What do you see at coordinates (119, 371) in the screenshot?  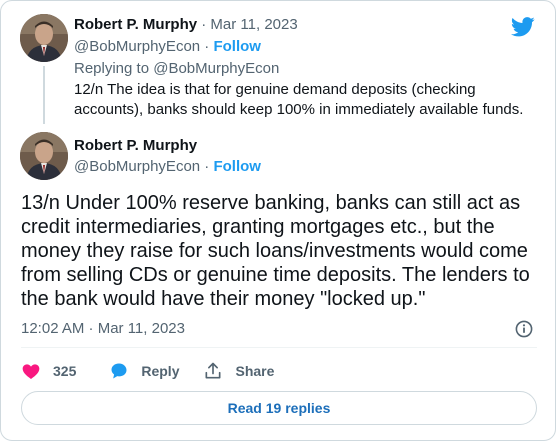 I see `speech-bubble-icon` at bounding box center [119, 371].